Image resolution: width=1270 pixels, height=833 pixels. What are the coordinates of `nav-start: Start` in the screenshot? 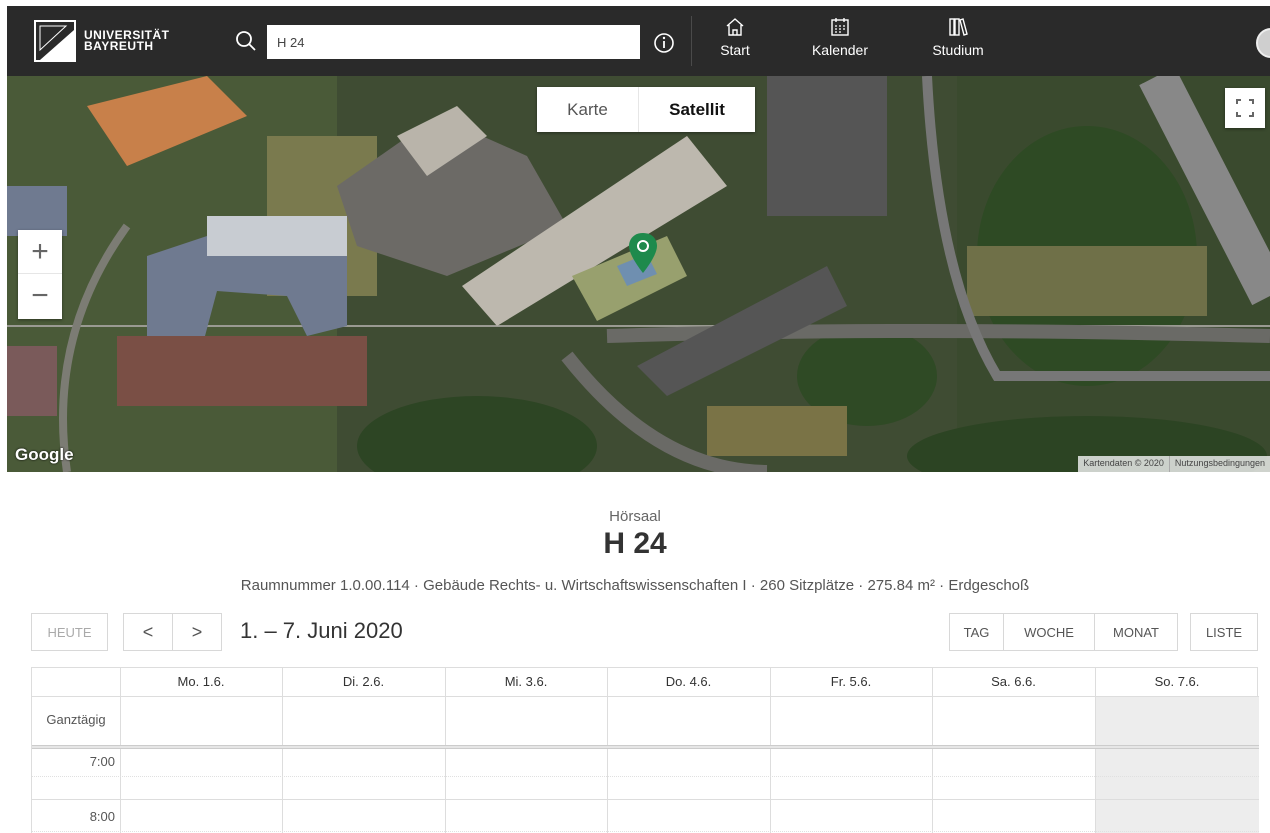 It's located at (735, 37).